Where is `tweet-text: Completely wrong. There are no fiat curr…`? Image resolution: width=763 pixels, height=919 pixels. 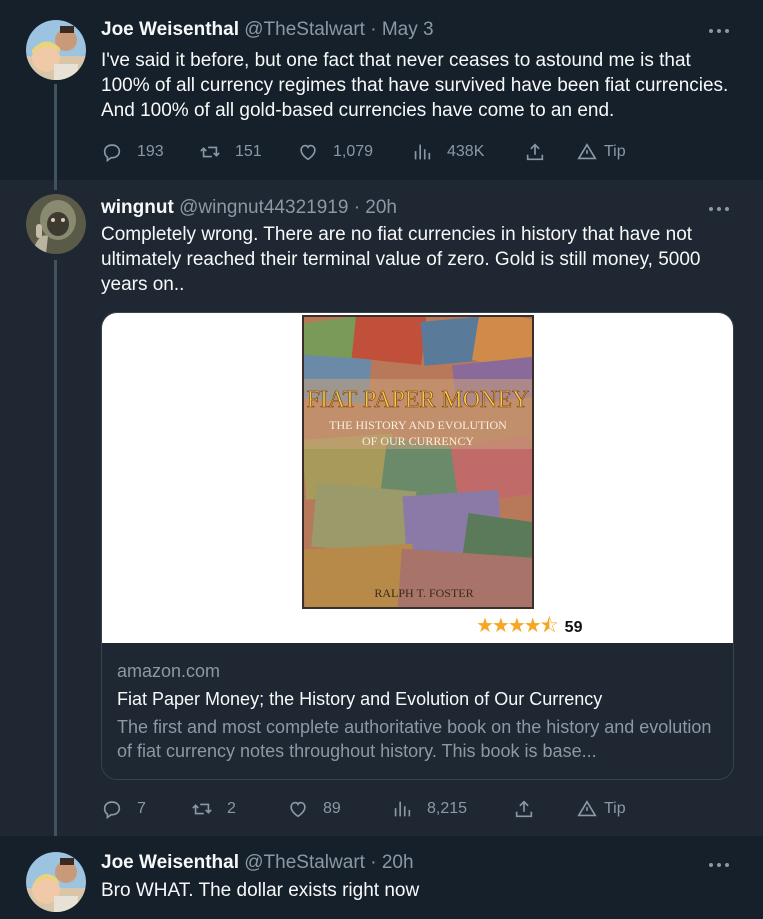
tweet-text: Completely wrong. There are no fiat curr… is located at coordinates (401, 259).